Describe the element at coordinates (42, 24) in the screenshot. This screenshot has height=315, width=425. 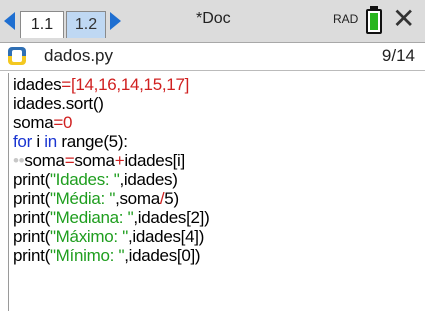
I see `tab-1-1: 1.1` at that location.